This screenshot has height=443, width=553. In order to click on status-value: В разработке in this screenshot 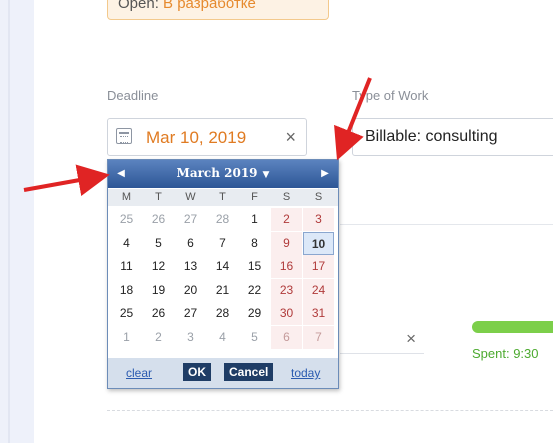, I will do `click(209, 6)`.